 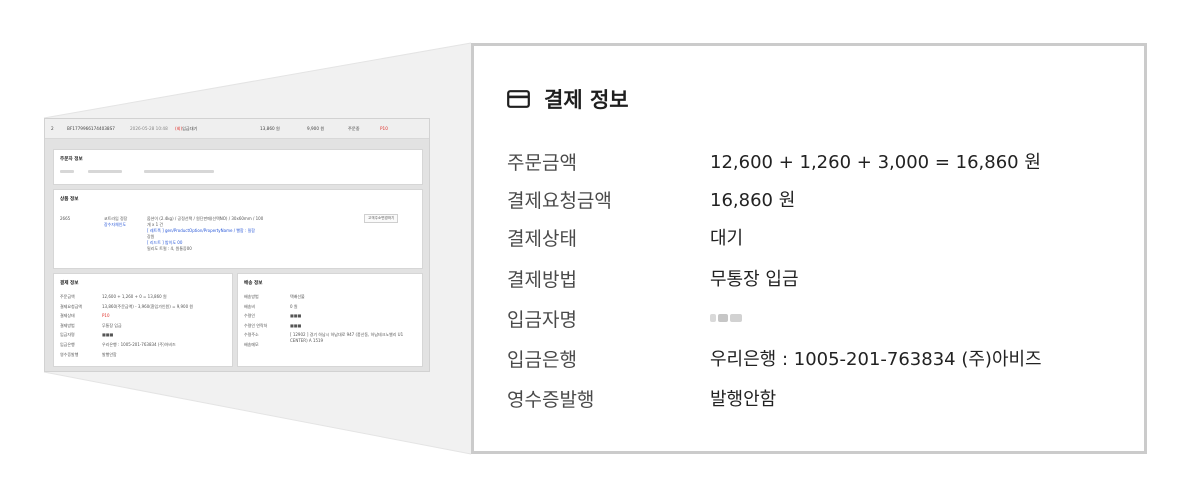 What do you see at coordinates (256, 325) in the screenshot?
I see `mini-delivery-row-label: 수령인 연락처` at bounding box center [256, 325].